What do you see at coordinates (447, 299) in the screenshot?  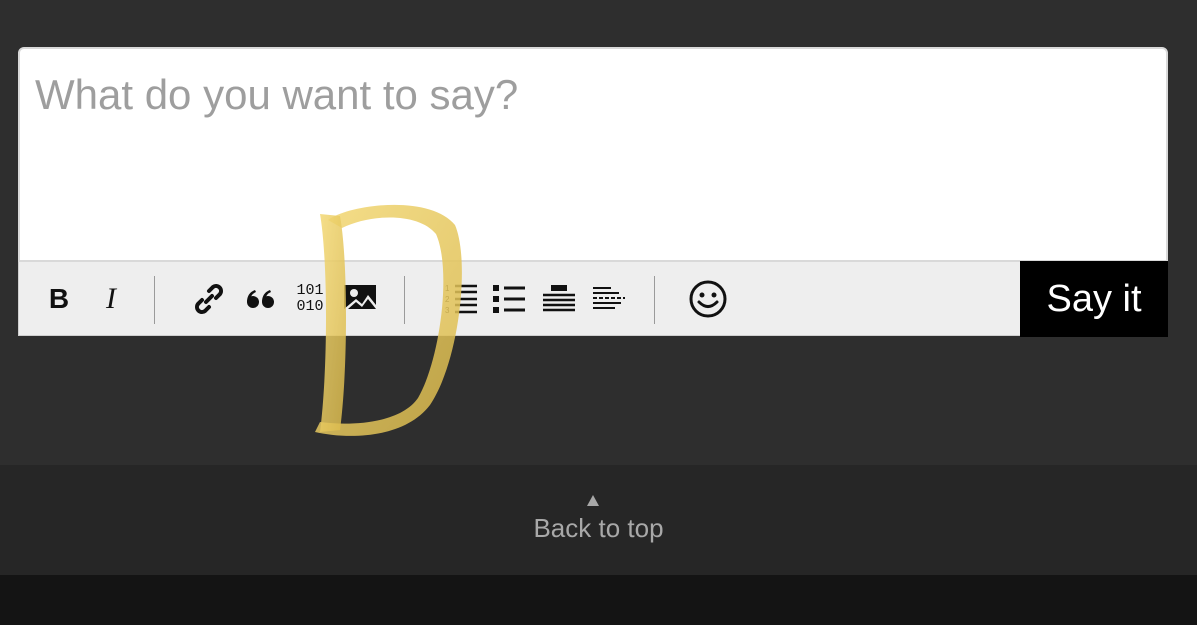 I see `svg-text: 2` at bounding box center [447, 299].